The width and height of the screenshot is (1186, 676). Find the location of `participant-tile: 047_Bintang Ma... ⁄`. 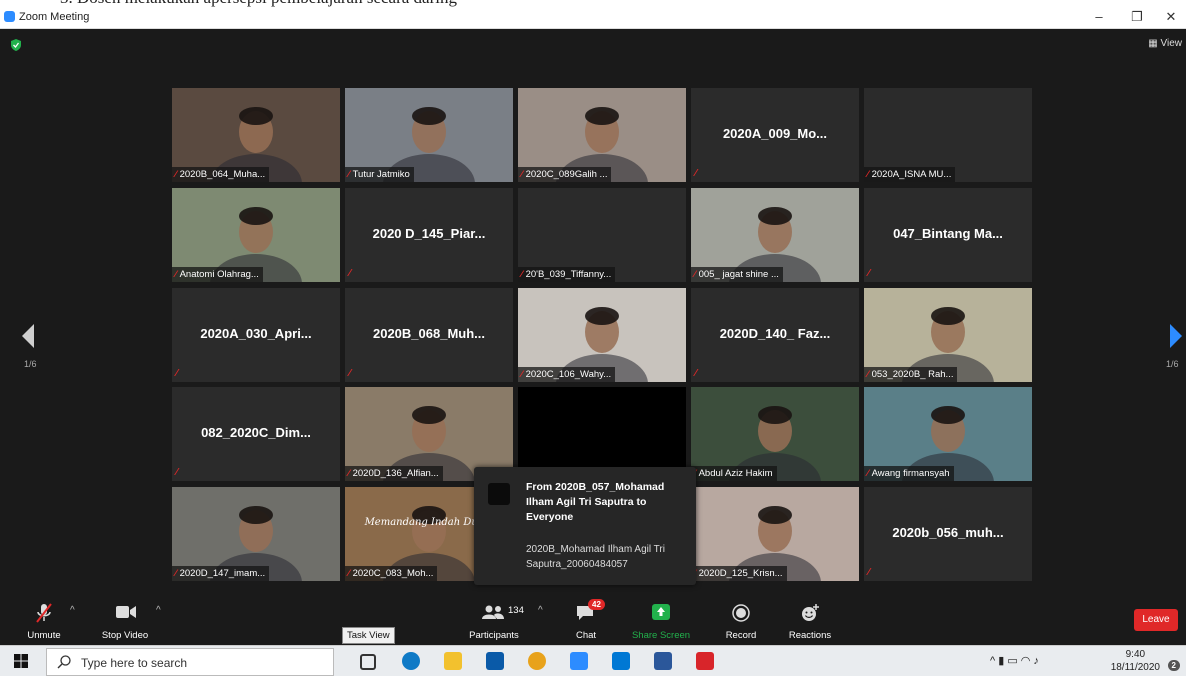

participant-tile: 047_Bintang Ma... ⁄ is located at coordinates (948, 235).